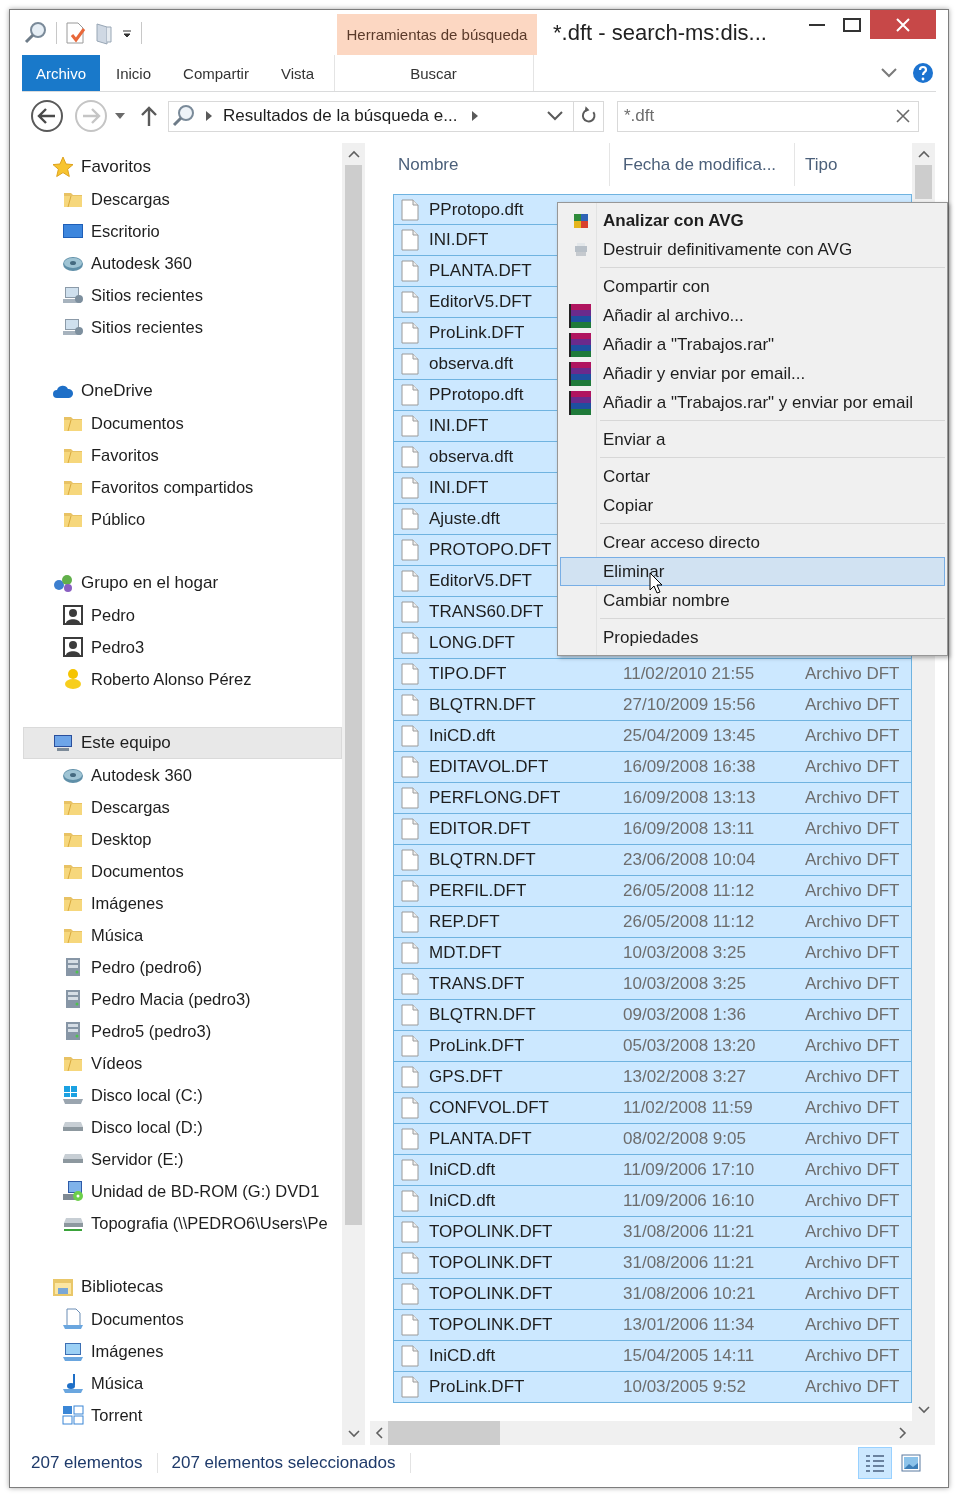 This screenshot has width=956, height=1495. What do you see at coordinates (689, 829) in the screenshot?
I see `date-cell-text: 16/09/2008 13:11` at bounding box center [689, 829].